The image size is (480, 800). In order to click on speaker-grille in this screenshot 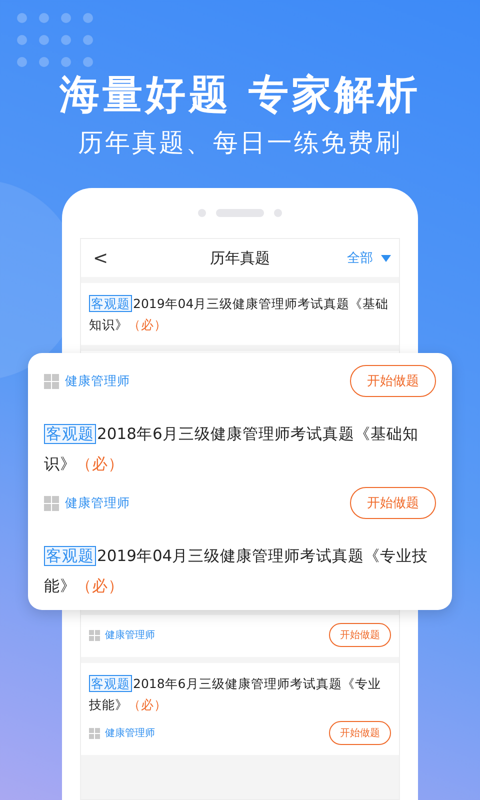, I will do `click(240, 213)`.